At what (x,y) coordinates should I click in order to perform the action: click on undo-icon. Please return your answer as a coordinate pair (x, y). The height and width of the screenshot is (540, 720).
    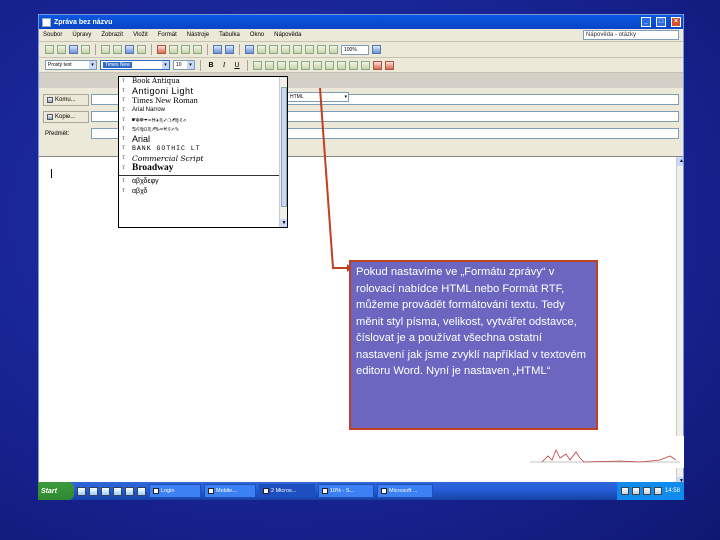
    Looking at the image, I should click on (217, 49).